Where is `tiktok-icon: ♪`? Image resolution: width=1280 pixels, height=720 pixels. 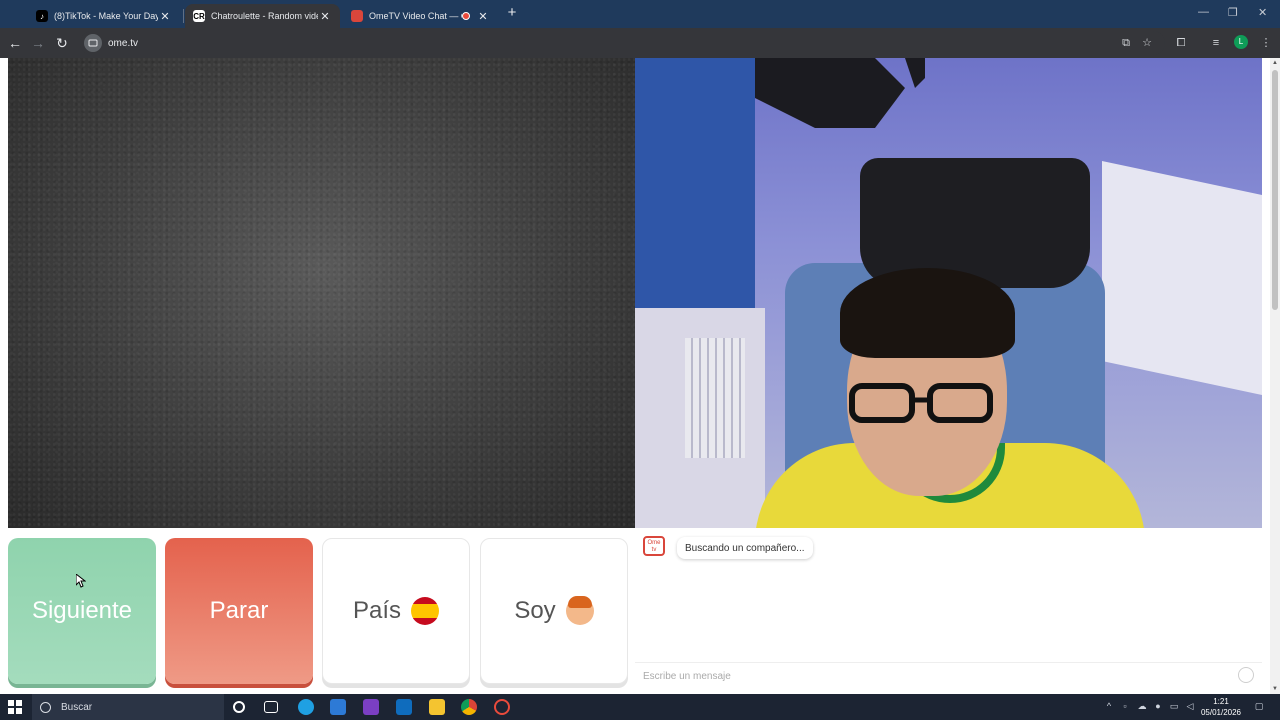
tiktok-icon: ♪ is located at coordinates (42, 16).